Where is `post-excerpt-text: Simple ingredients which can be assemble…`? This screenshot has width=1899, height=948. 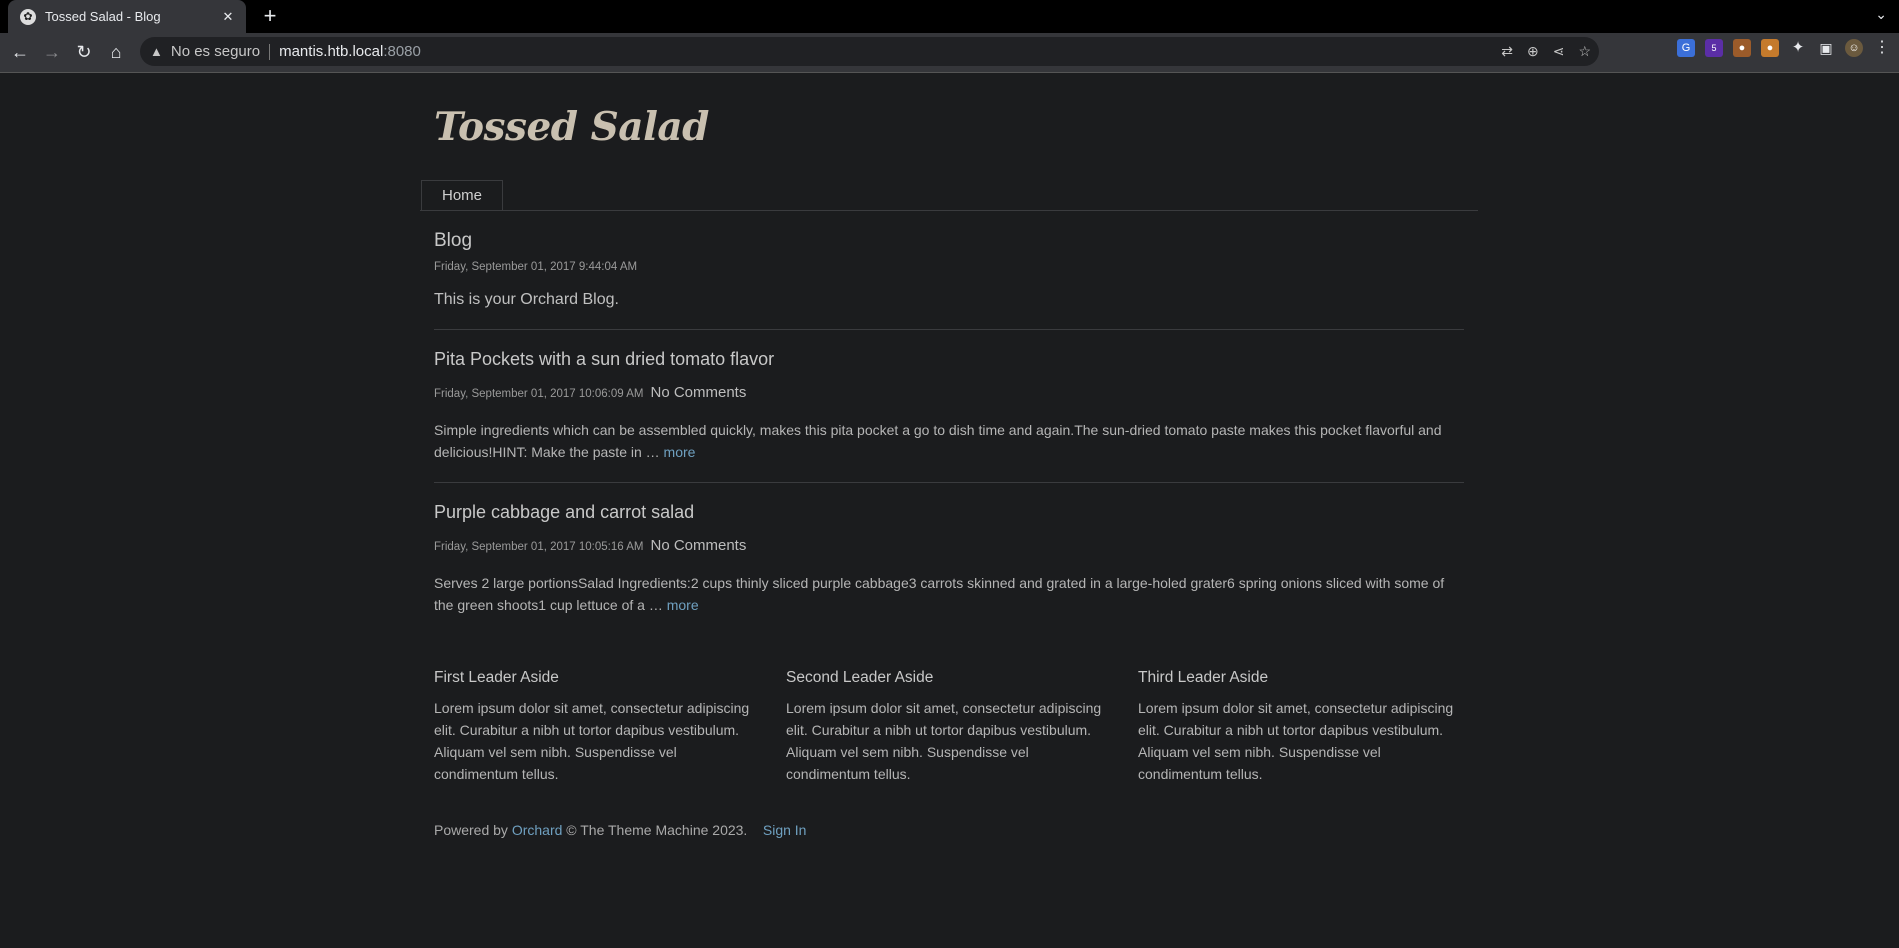 post-excerpt-text: Simple ingredients which can be assemble… is located at coordinates (938, 441).